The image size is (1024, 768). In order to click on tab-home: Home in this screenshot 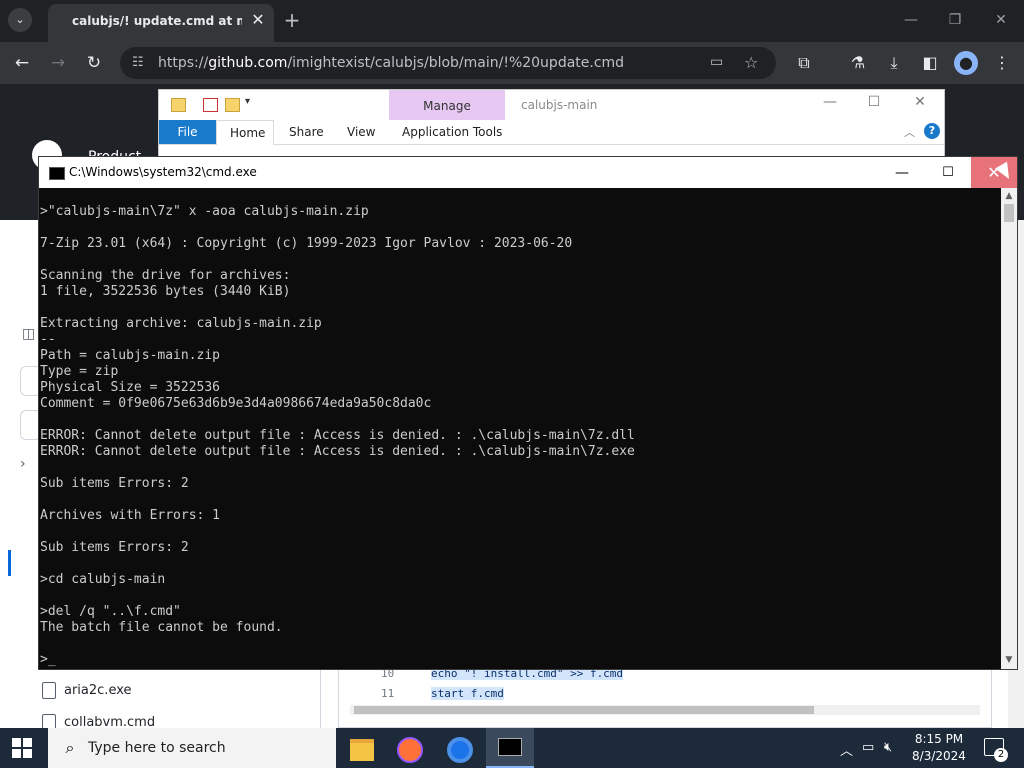, I will do `click(245, 132)`.